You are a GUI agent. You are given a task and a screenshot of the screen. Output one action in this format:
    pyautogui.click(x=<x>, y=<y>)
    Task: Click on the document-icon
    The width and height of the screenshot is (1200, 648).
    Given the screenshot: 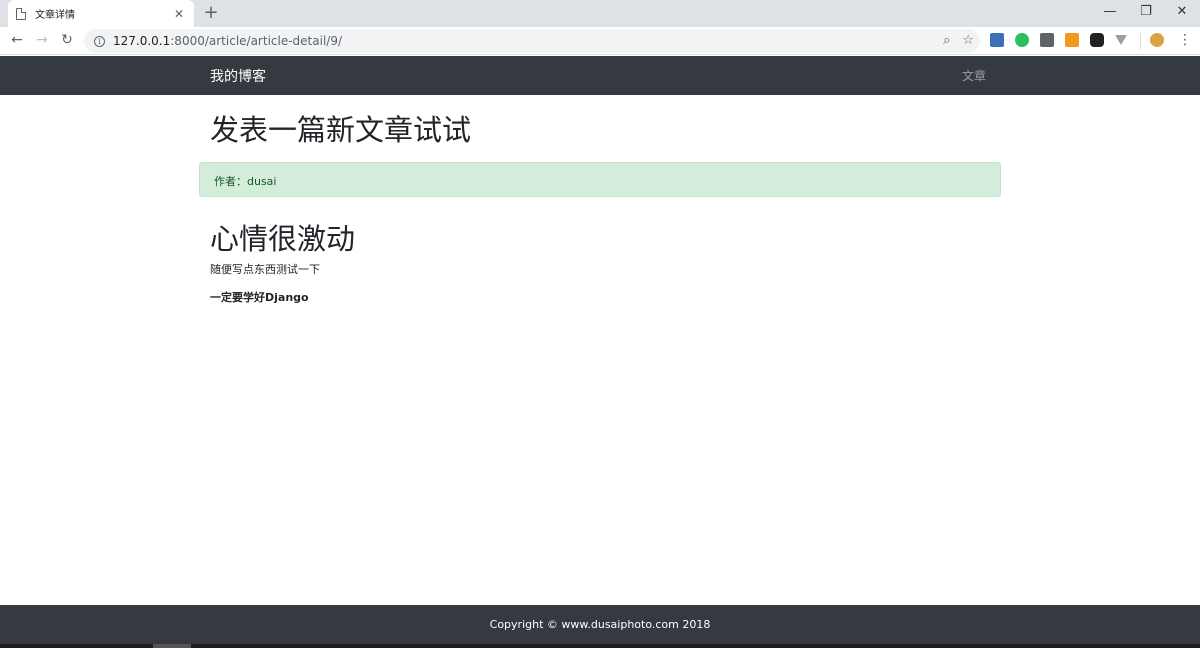 What is the action you would take?
    pyautogui.click(x=21, y=13)
    